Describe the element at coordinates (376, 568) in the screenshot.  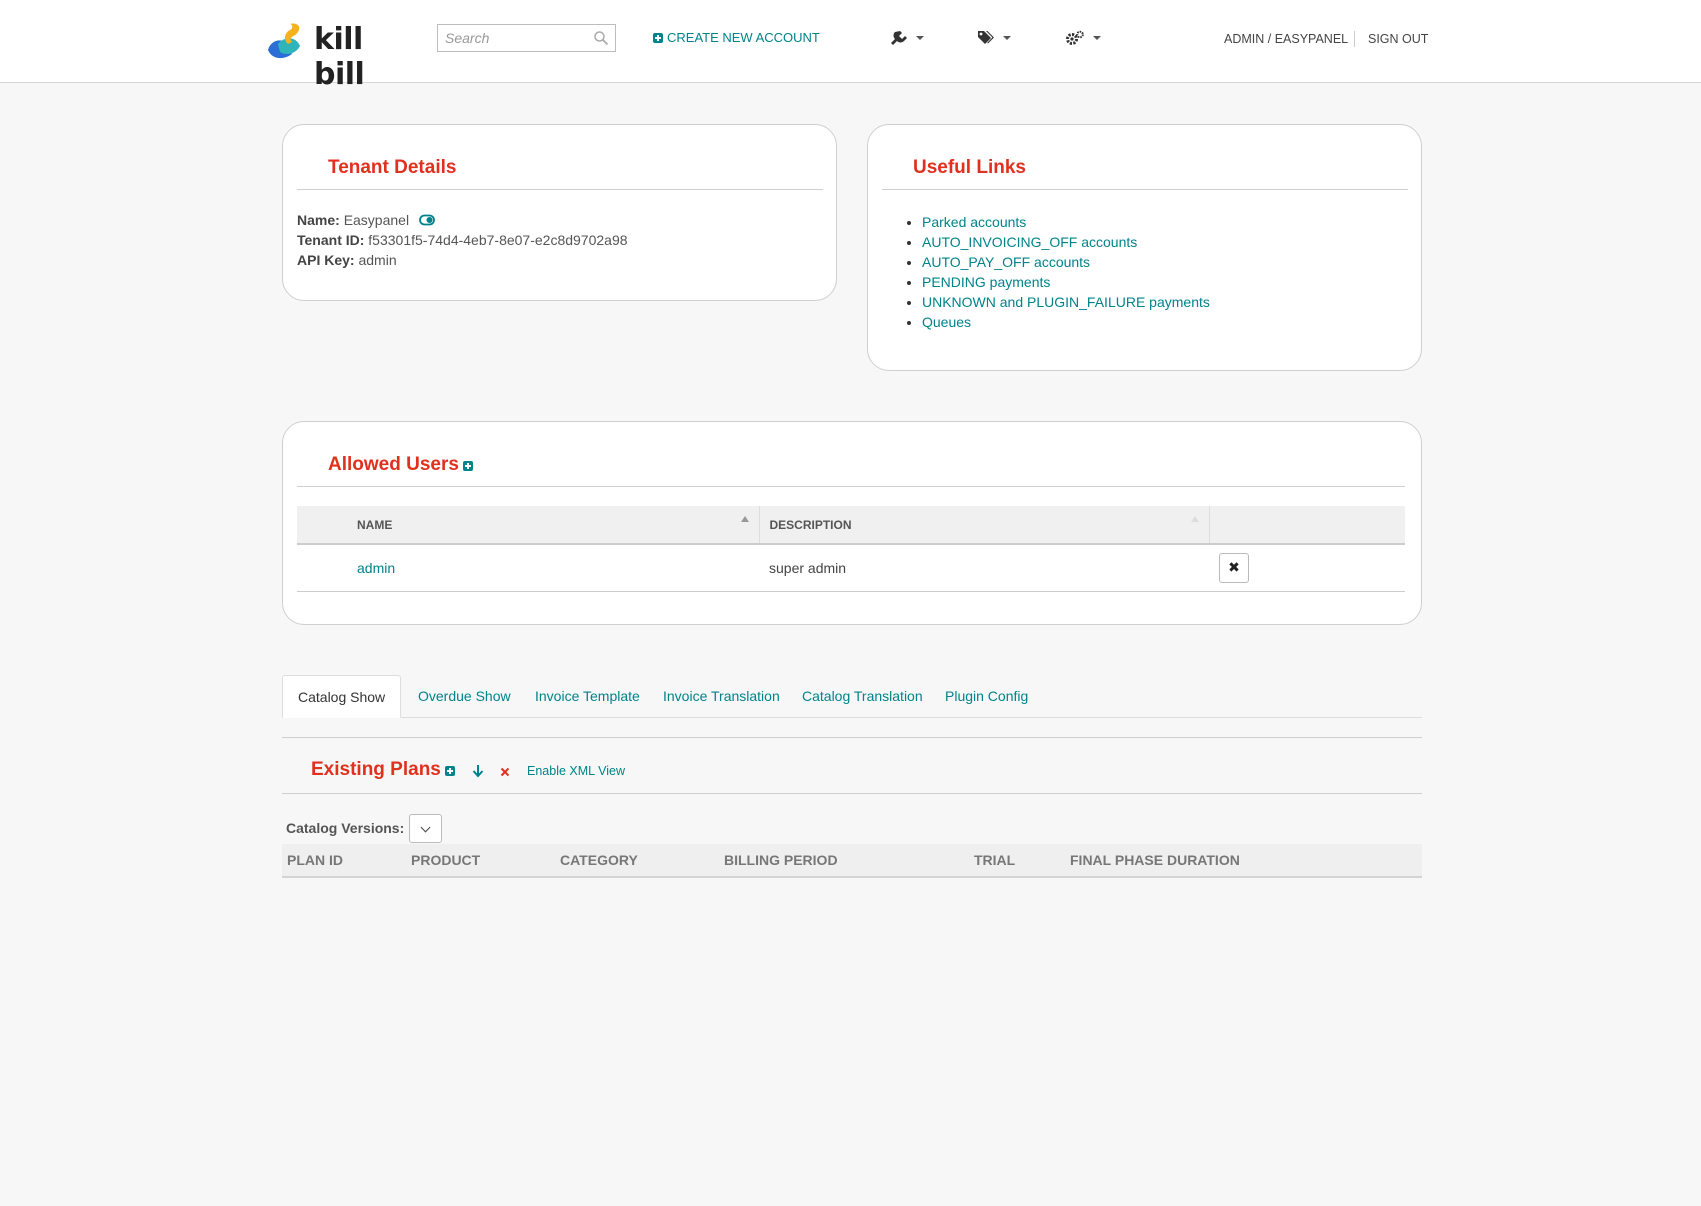
I see `user-name-link: admin` at that location.